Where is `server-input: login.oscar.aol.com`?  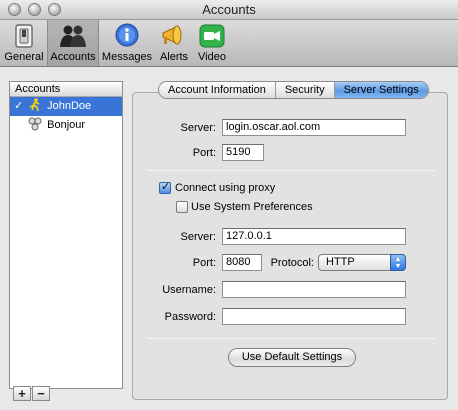
server-input: login.oscar.aol.com is located at coordinates (314, 127).